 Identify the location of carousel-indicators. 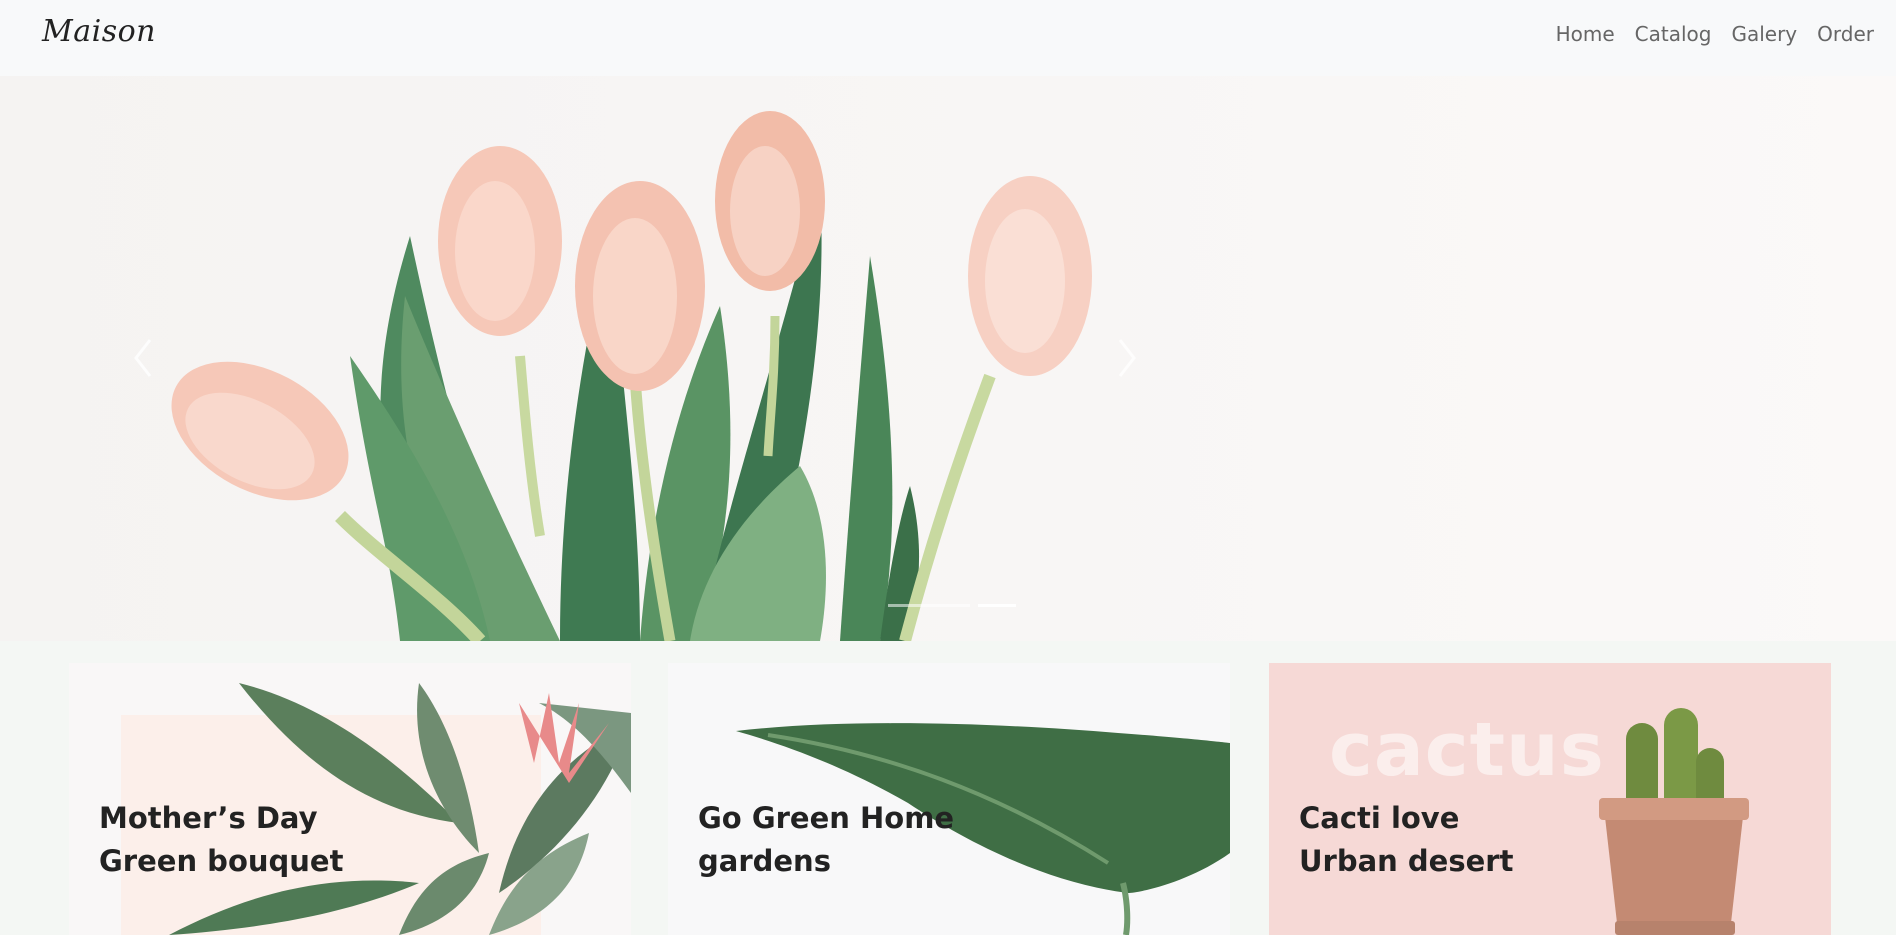
(952, 605).